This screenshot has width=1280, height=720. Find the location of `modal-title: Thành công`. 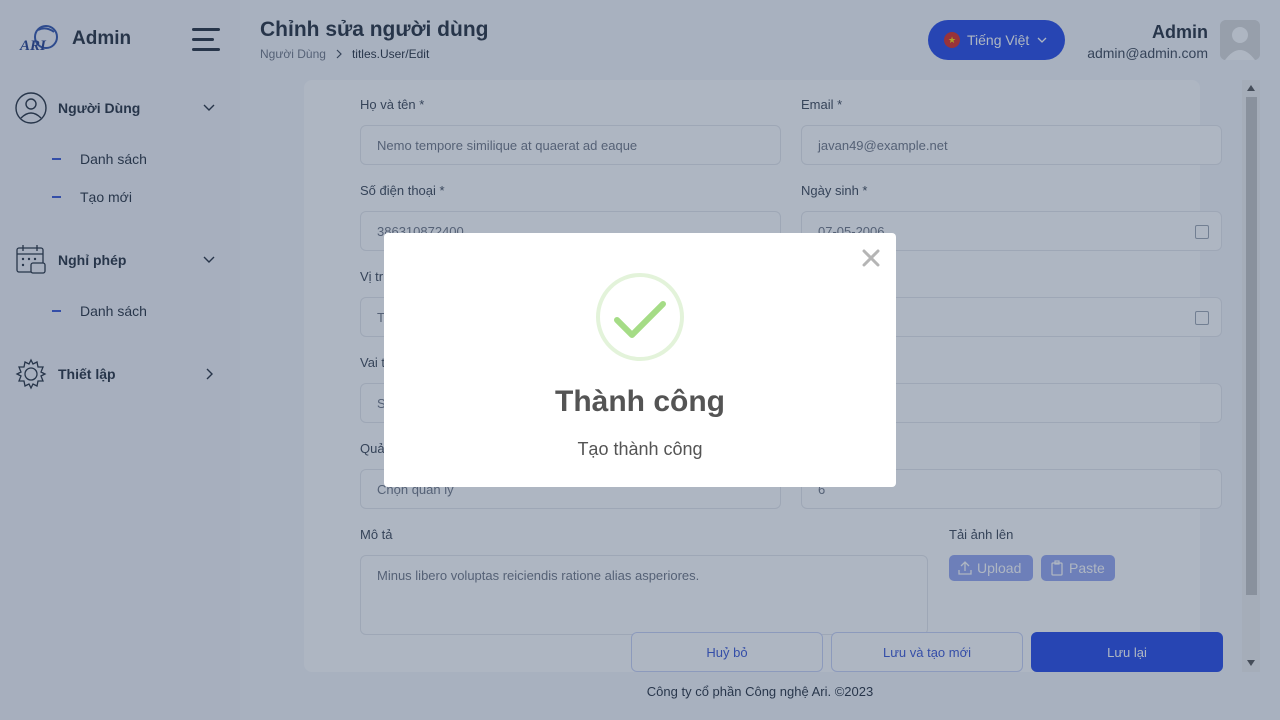

modal-title: Thành công is located at coordinates (640, 401).